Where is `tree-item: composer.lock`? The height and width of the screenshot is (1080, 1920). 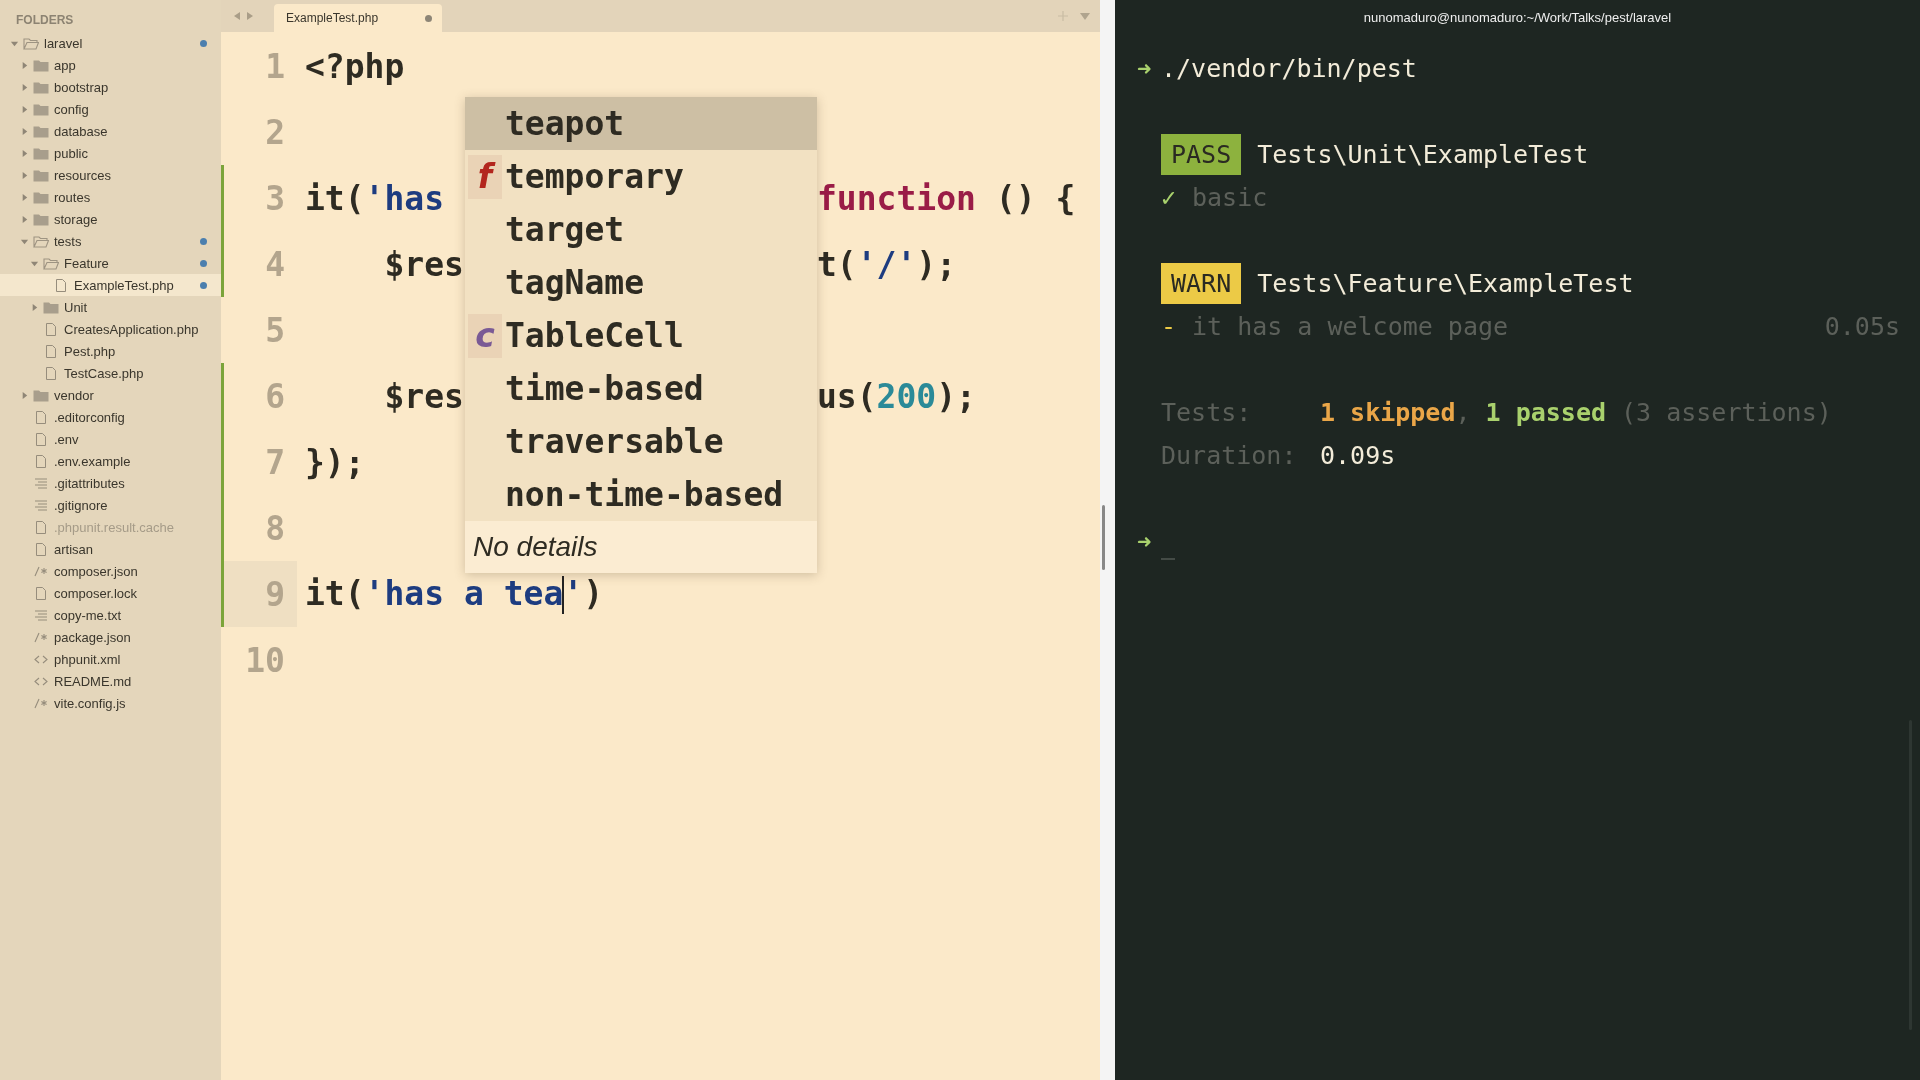 tree-item: composer.lock is located at coordinates (110, 593).